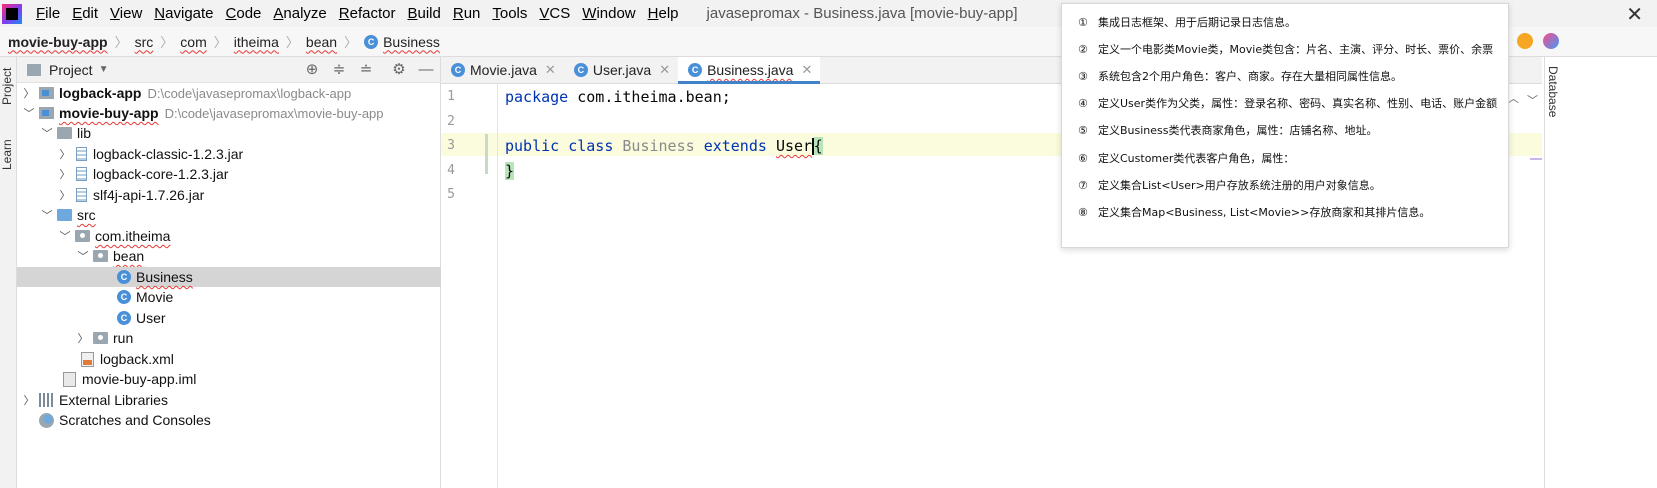 The height and width of the screenshot is (488, 1657). What do you see at coordinates (749, 70) in the screenshot?
I see `tab-business-java: C Business.java ✕` at bounding box center [749, 70].